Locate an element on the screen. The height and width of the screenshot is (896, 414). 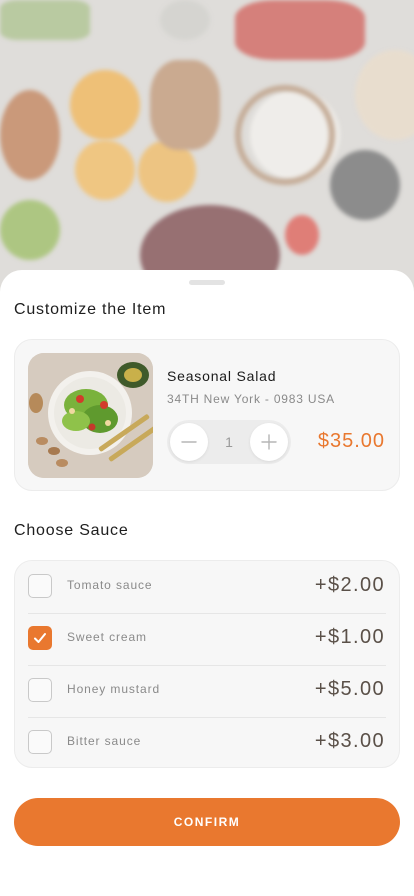
sauce-option-sweet-cream: Sweet cream +$1.00 is located at coordinates (207, 639).